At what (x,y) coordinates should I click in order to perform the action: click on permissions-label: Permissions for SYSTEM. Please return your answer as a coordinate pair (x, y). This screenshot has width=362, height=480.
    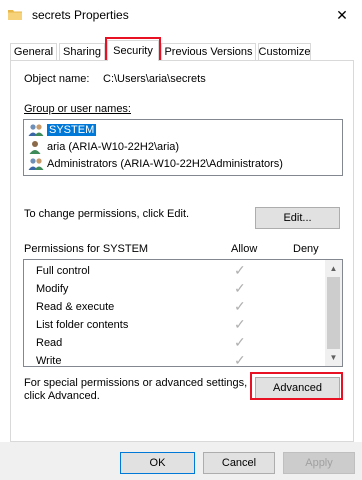
    Looking at the image, I should click on (86, 249).